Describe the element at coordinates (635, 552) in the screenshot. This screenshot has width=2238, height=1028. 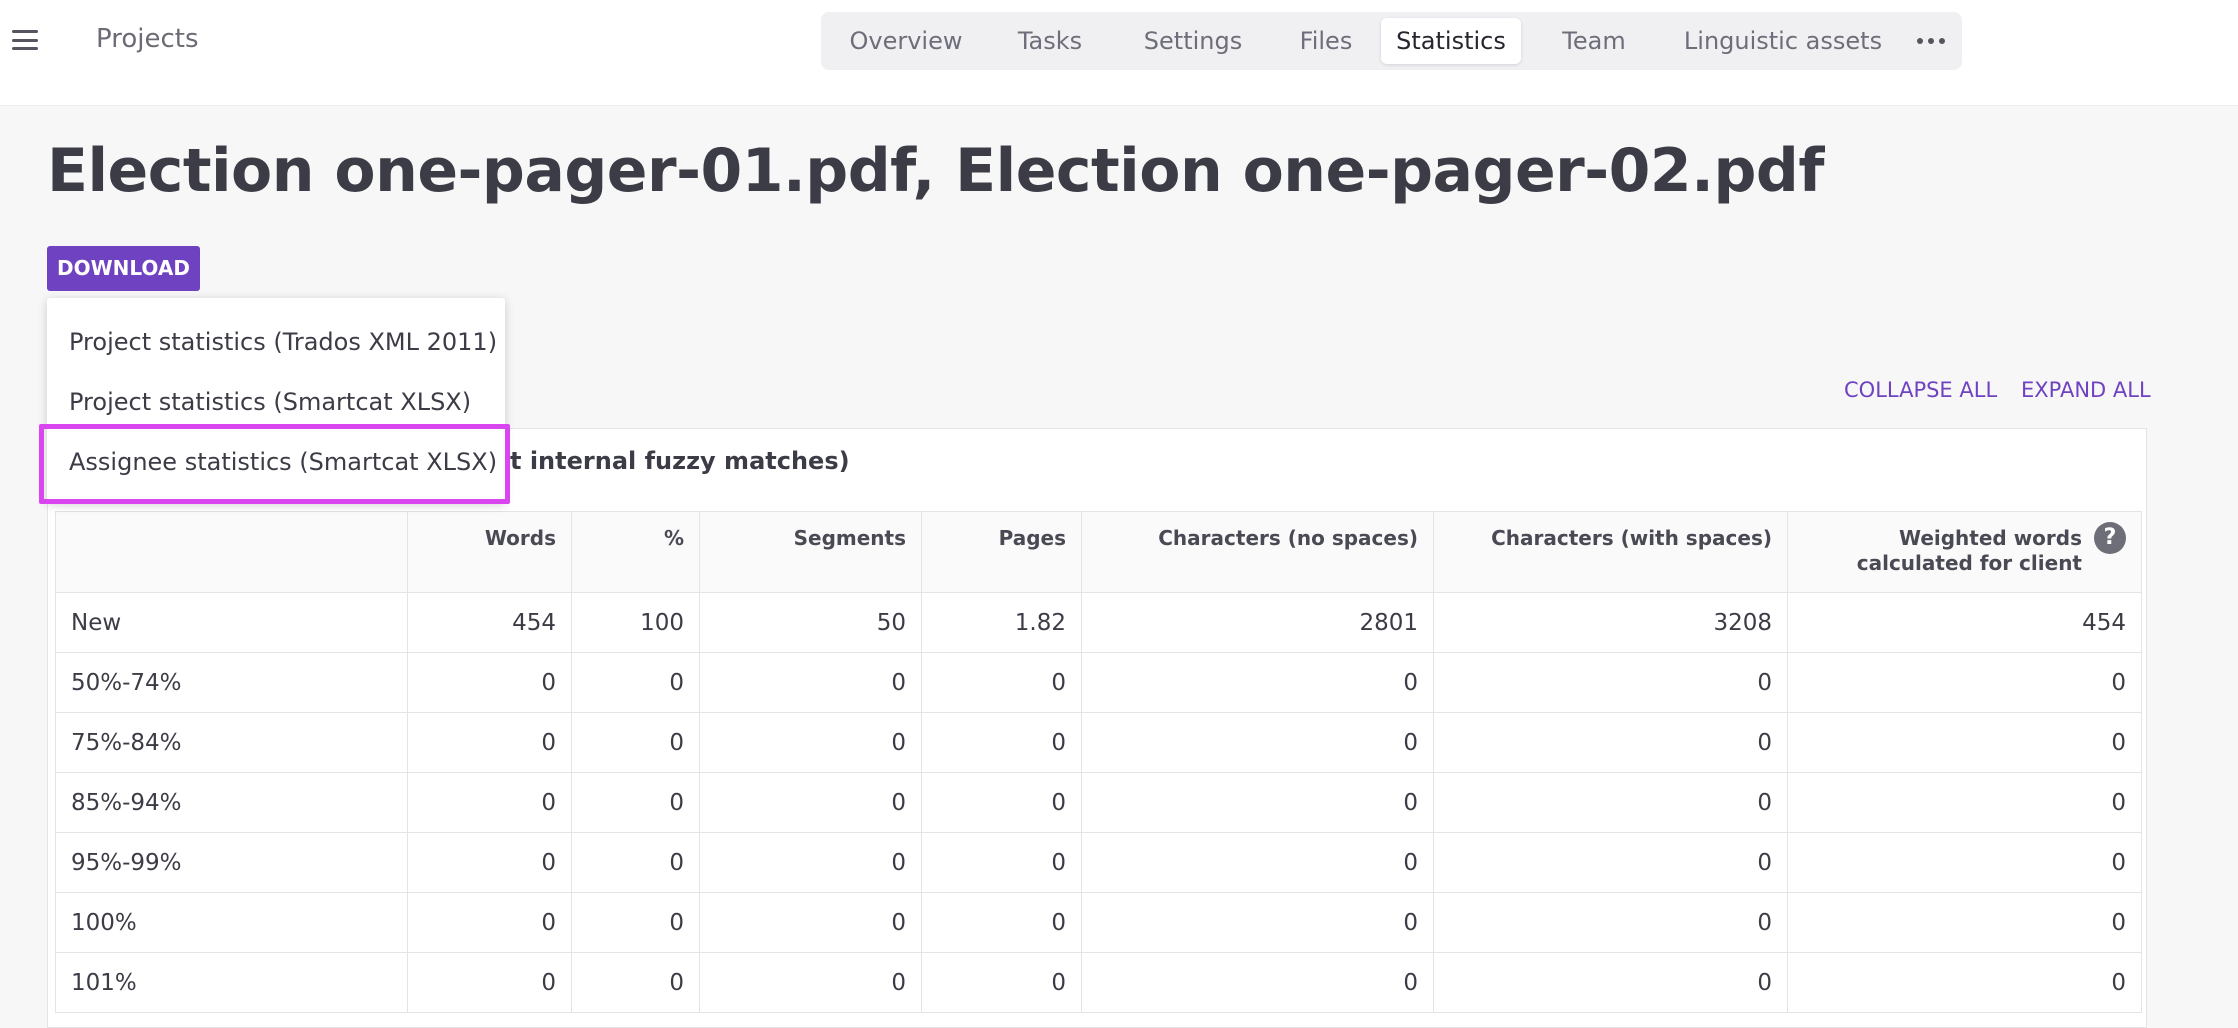
I see `column-header-percent: %` at that location.